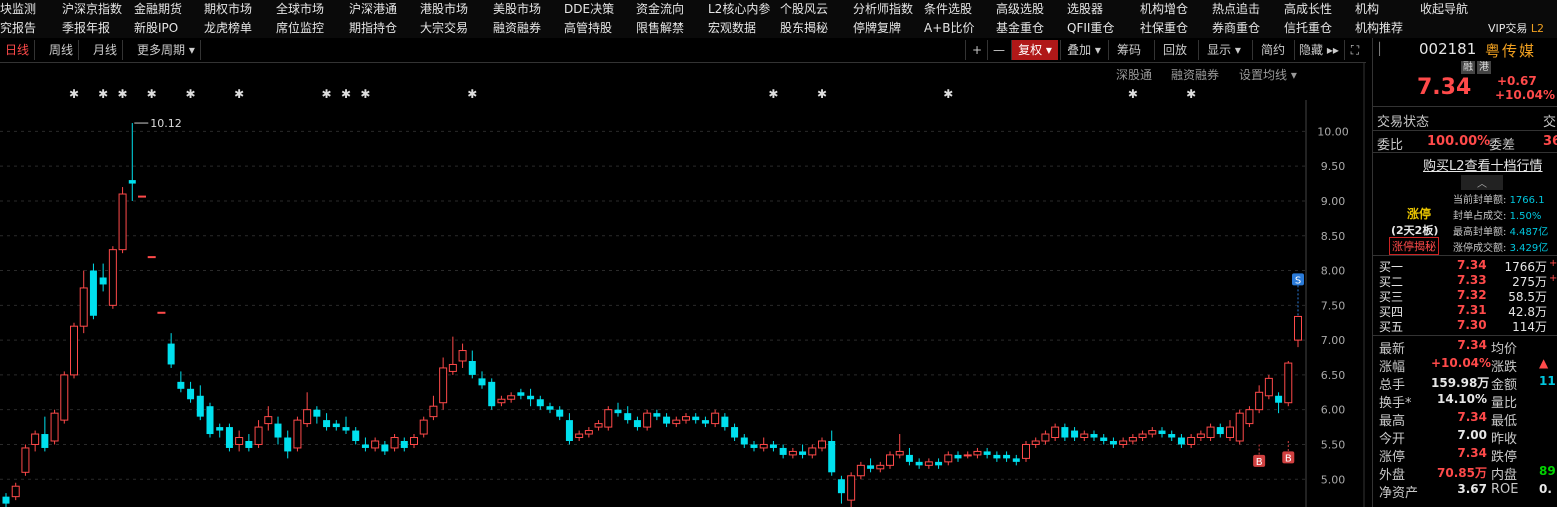  Describe the element at coordinates (660, 9) in the screenshot. I see `menu-item: 资金流向` at that location.